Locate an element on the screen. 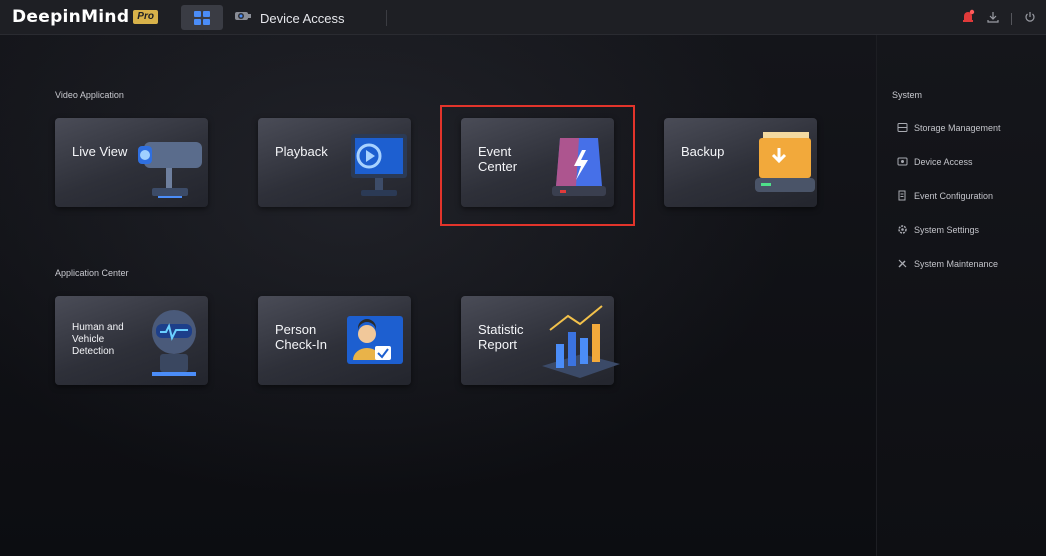  device-icon is located at coordinates (902, 161).